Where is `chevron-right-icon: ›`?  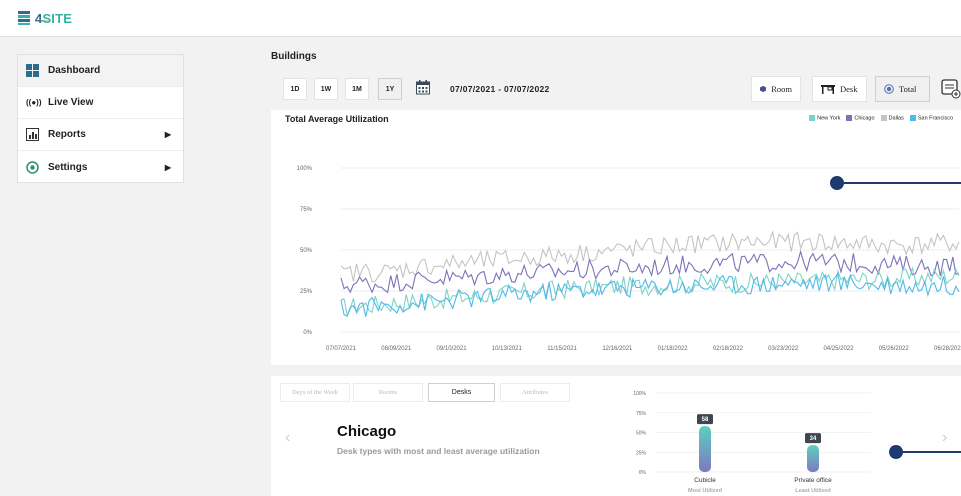 chevron-right-icon: › is located at coordinates (944, 438).